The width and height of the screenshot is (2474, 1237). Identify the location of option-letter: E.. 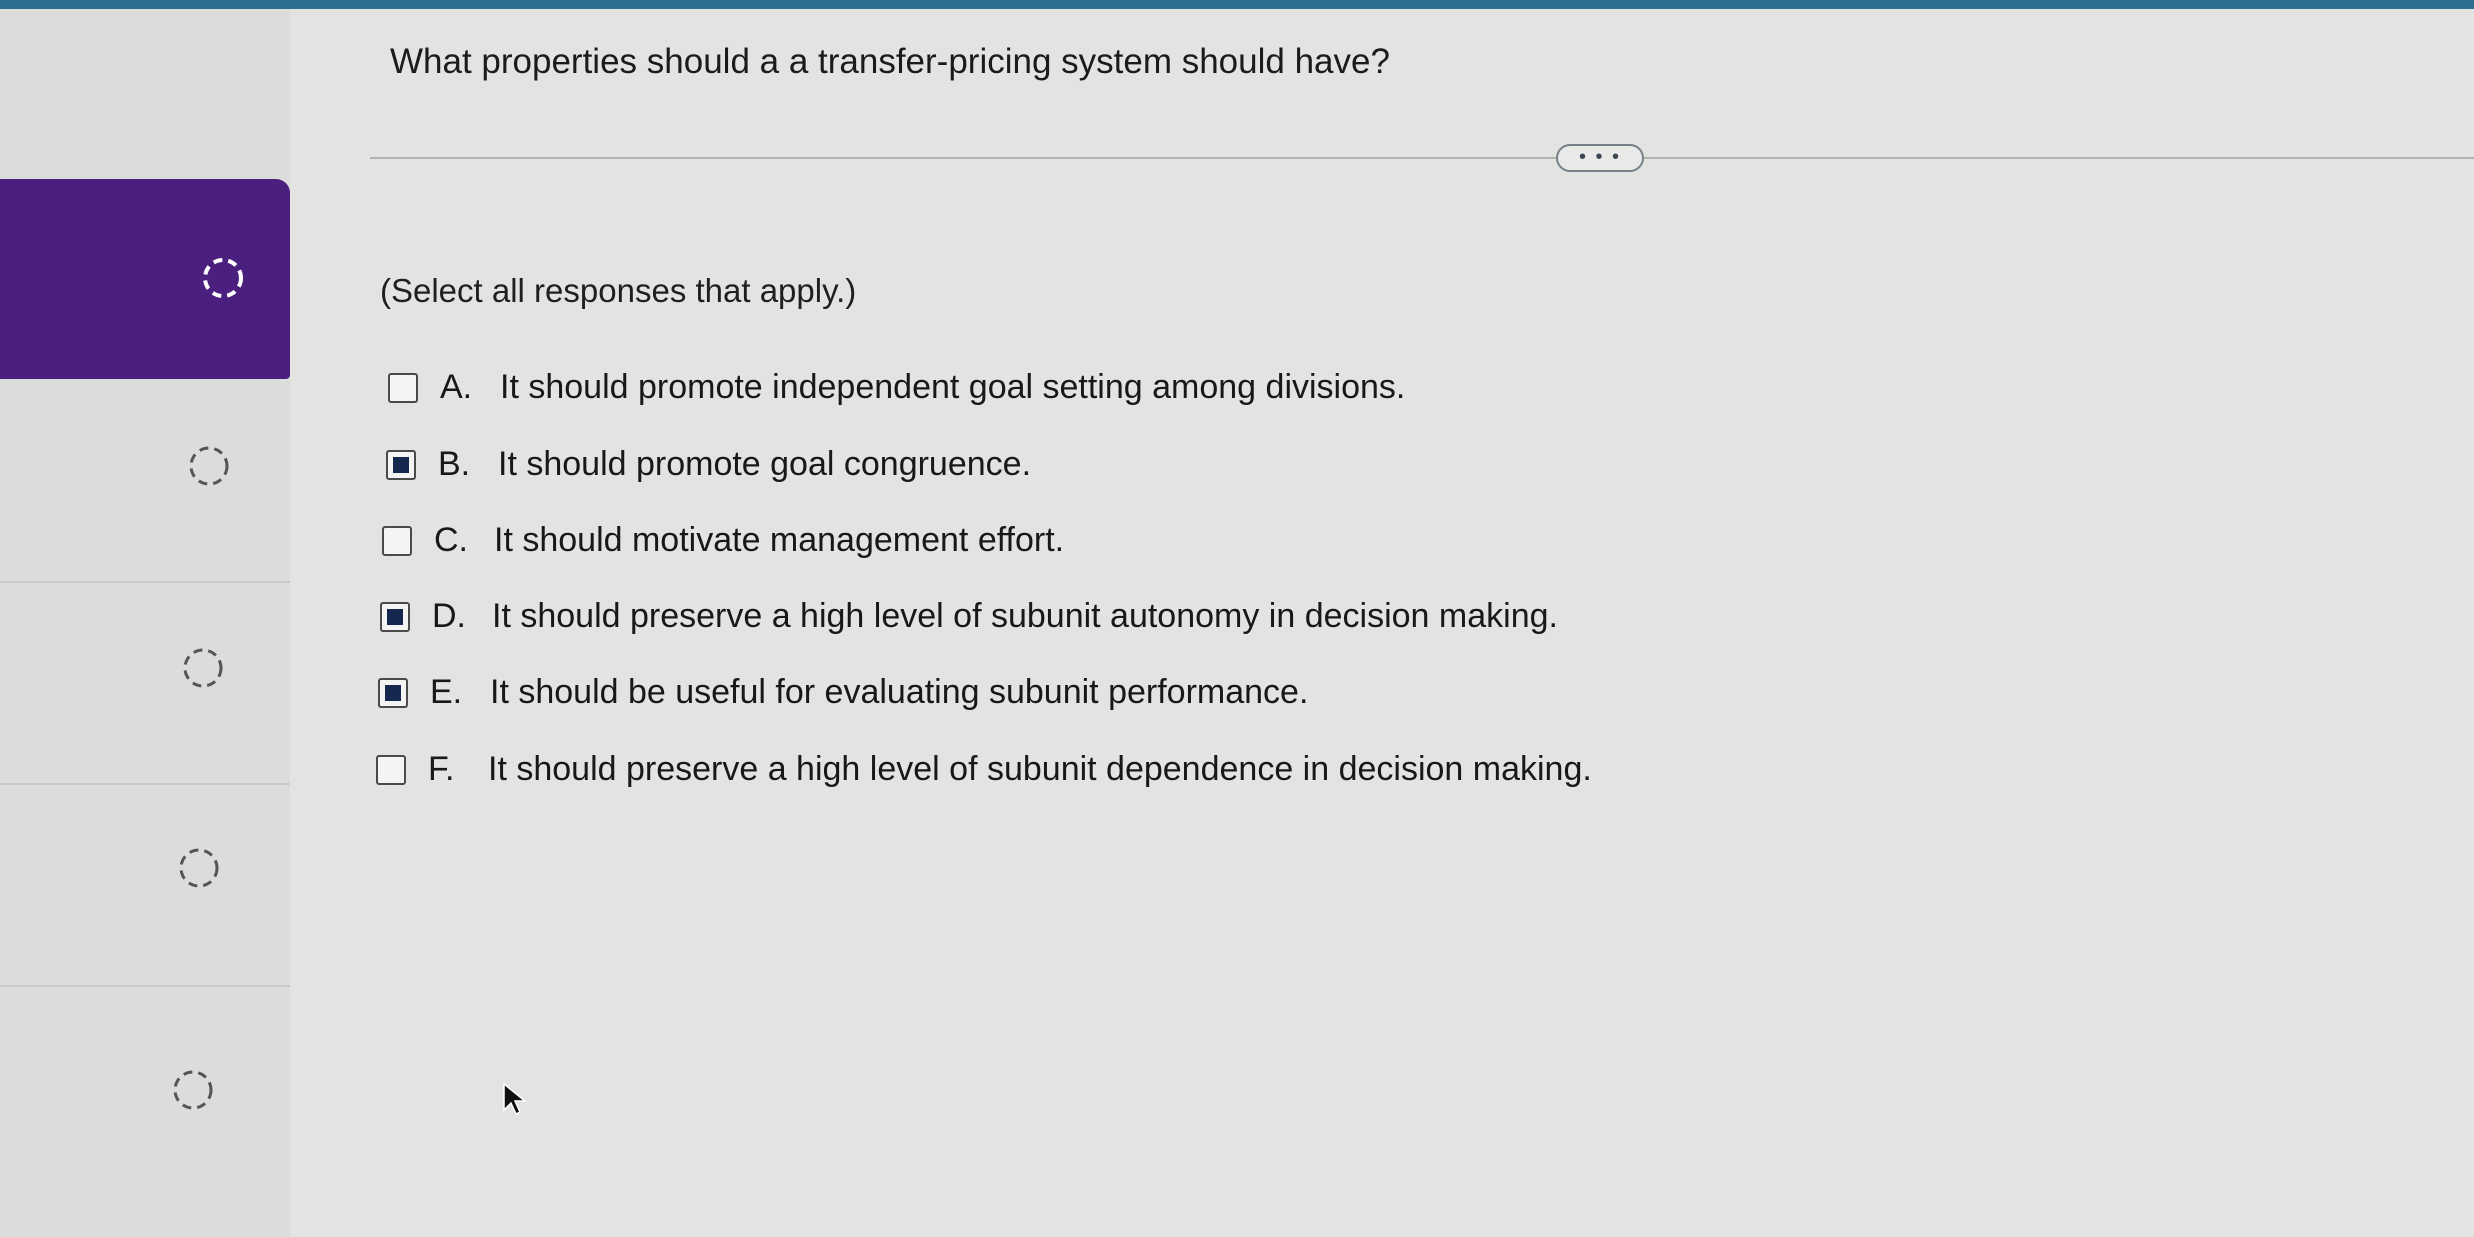
(446, 692).